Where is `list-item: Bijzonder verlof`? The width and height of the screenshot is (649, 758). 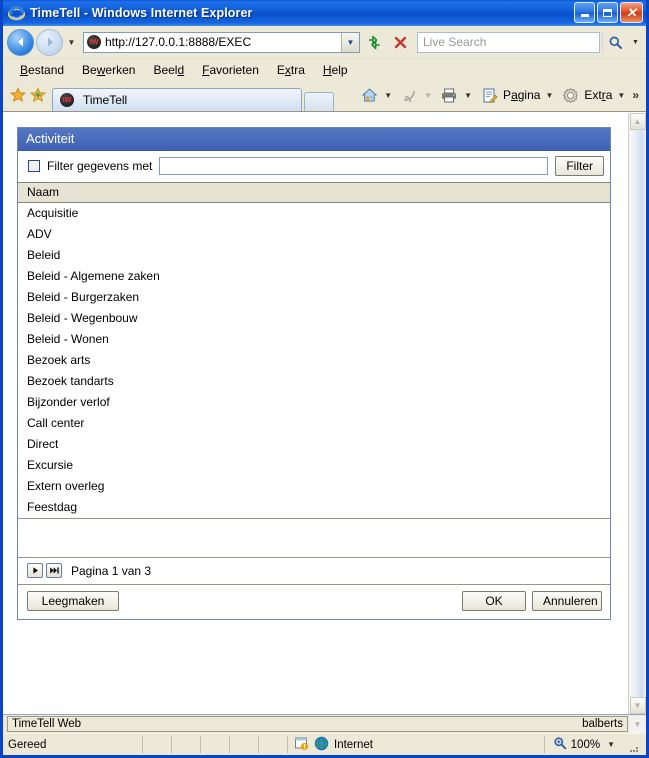 list-item: Bijzonder verlof is located at coordinates (314, 402).